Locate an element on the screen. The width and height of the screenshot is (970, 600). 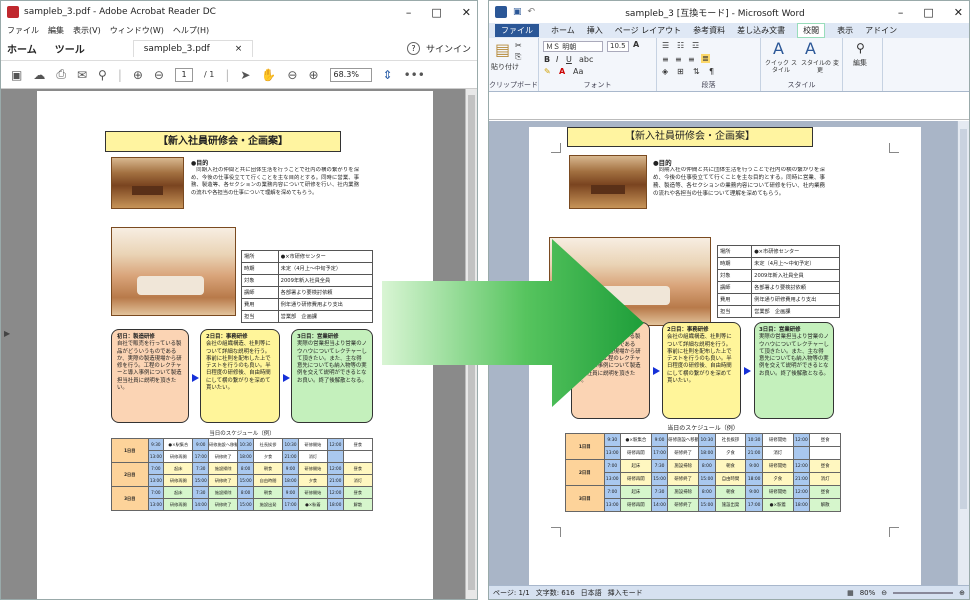
tab-insert: 挿入 is located at coordinates (595, 30).